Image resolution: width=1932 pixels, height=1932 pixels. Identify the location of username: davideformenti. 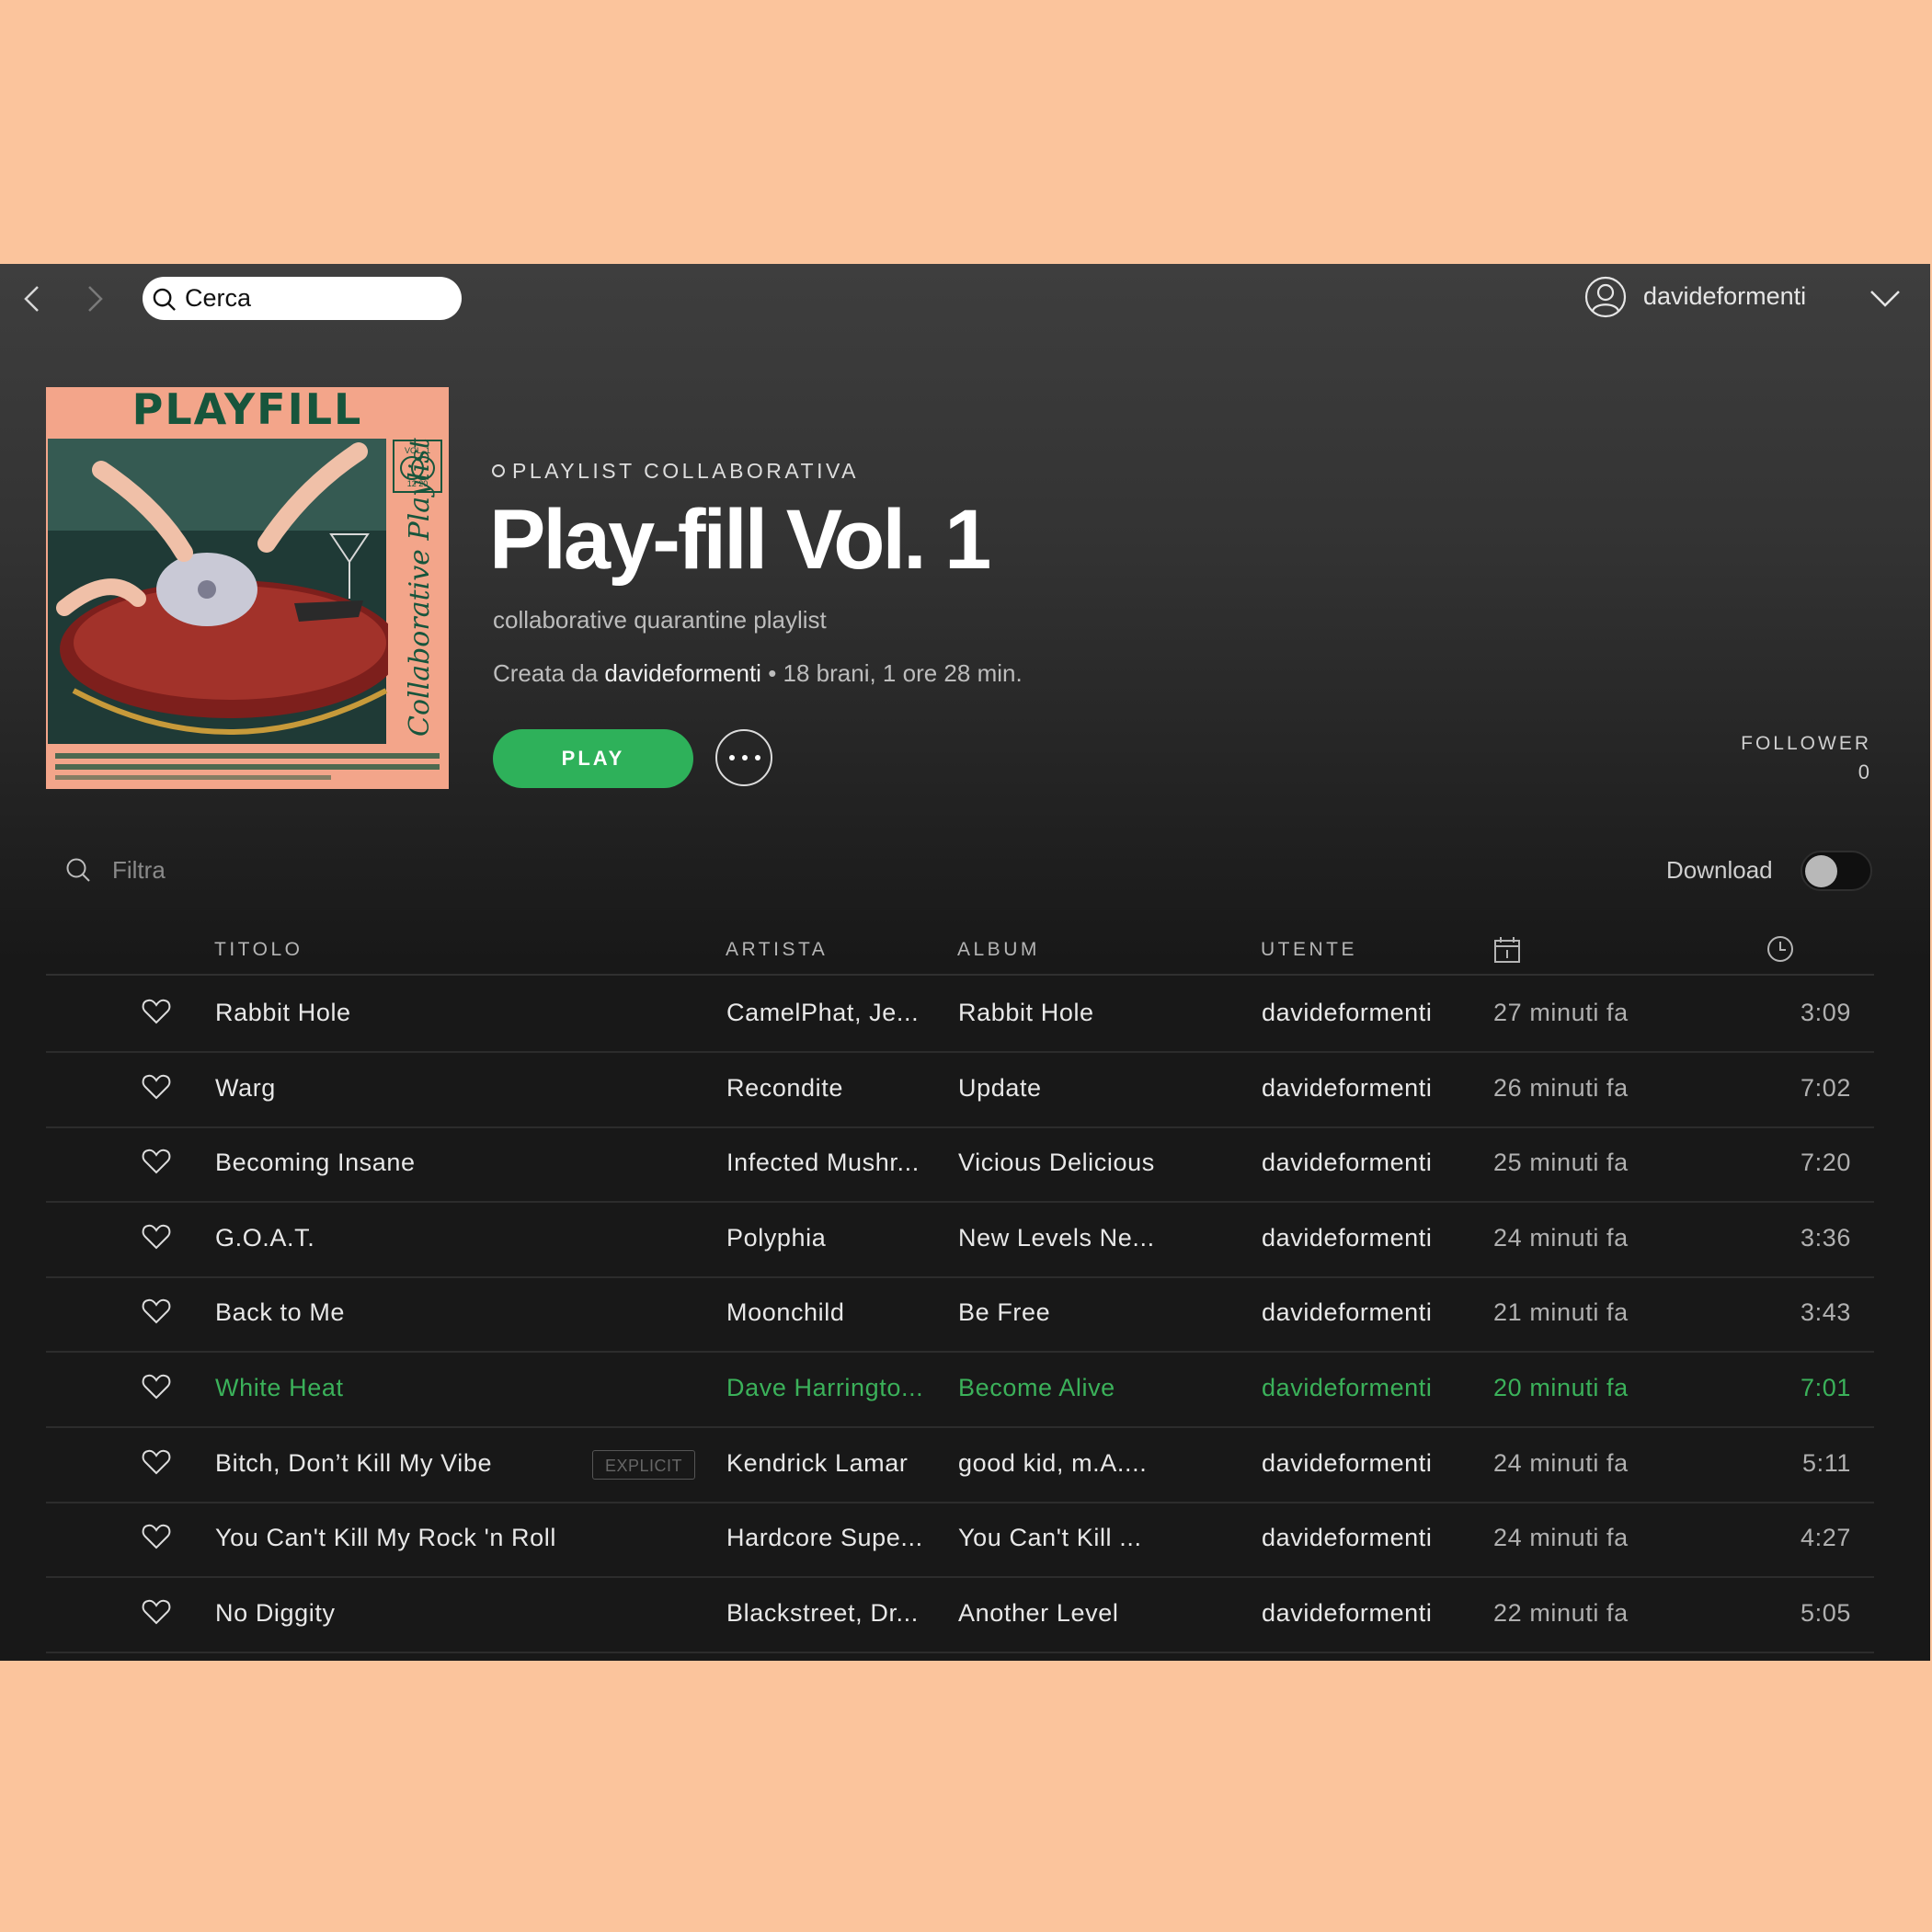
(1725, 296).